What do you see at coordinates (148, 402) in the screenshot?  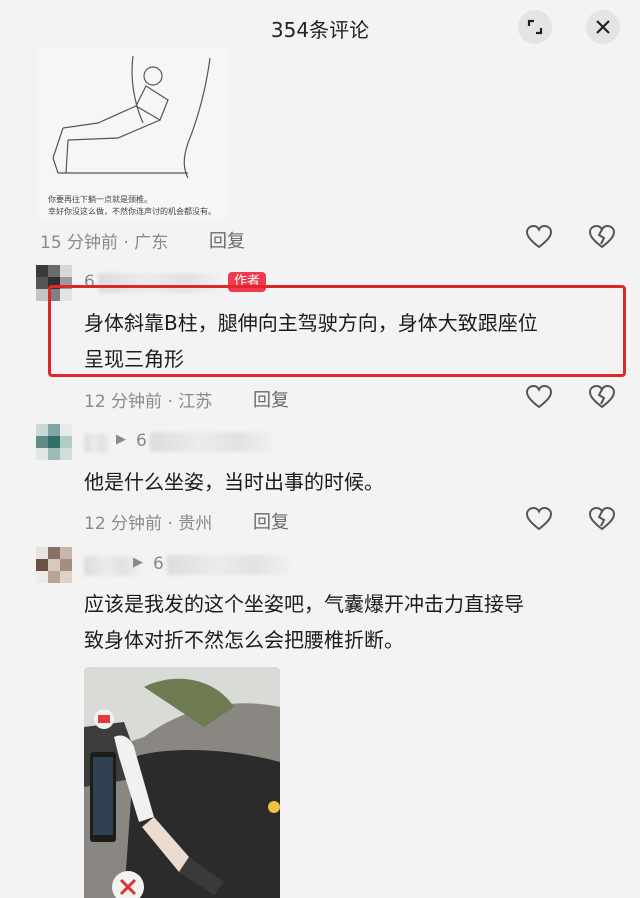 I see `comment-time-location: 12 分钟前 · 江苏` at bounding box center [148, 402].